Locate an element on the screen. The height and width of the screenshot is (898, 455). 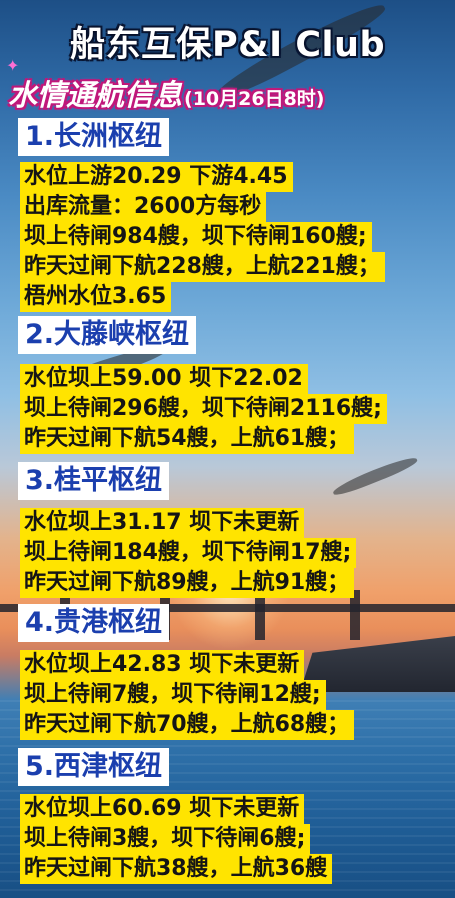
subtitle-text: 水情通航信息 is located at coordinates (95, 95).